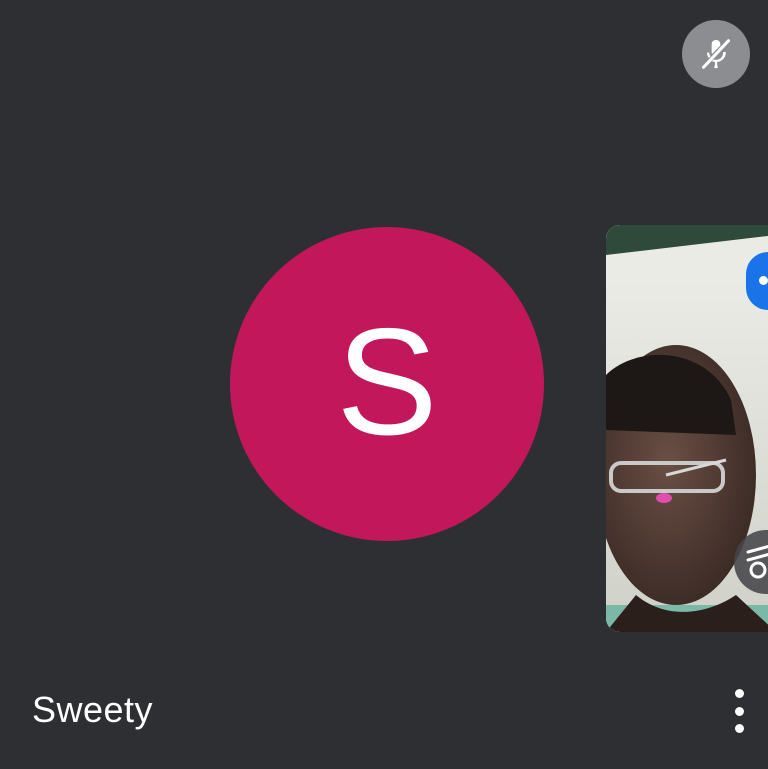 Image resolution: width=768 pixels, height=769 pixels. I want to click on avatar-initial: S, so click(387, 382).